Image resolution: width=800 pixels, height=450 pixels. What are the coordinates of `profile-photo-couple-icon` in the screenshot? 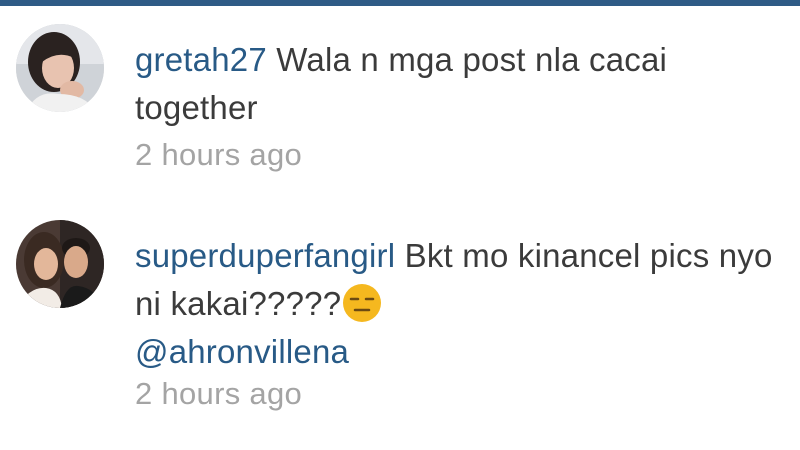 It's located at (60, 264).